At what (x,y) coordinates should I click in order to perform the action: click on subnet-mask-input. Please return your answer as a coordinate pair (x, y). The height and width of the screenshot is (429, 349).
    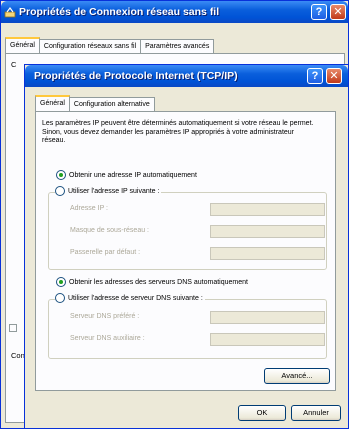
    Looking at the image, I should click on (267, 231).